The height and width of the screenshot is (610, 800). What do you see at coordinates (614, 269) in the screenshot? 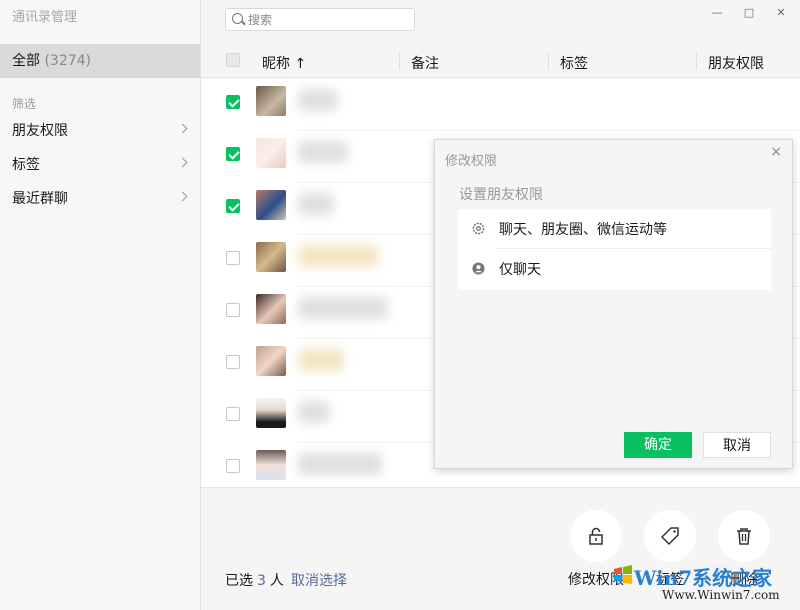
I see `permission-option-chat-only: 仅聊天` at bounding box center [614, 269].